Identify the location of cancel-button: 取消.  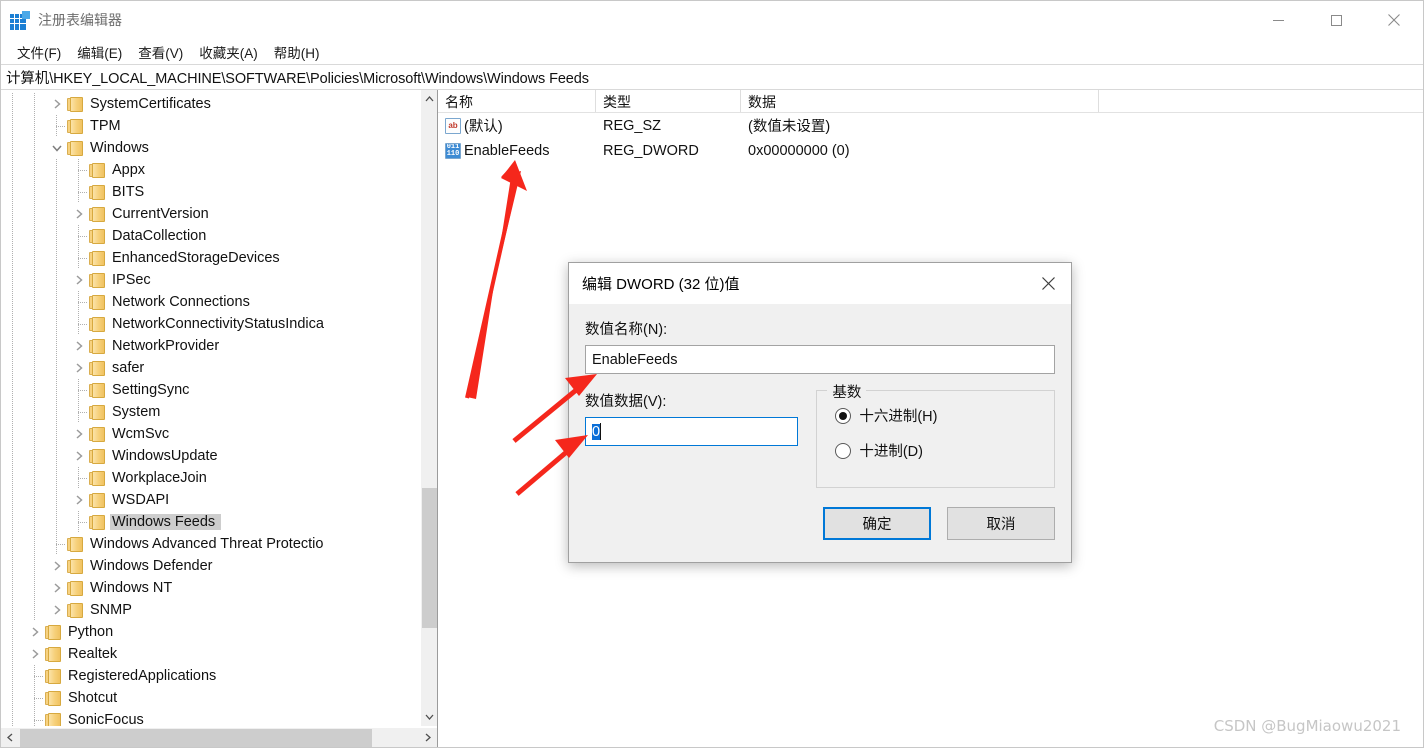
(1001, 523).